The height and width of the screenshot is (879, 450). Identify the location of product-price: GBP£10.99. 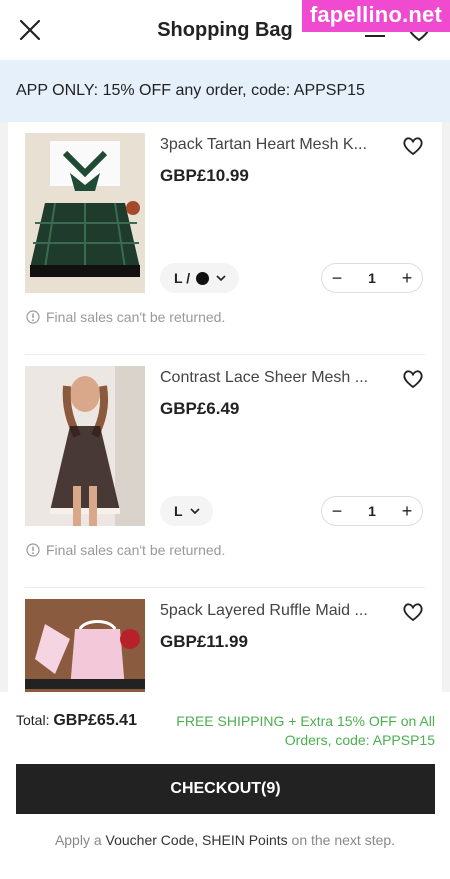
(204, 175).